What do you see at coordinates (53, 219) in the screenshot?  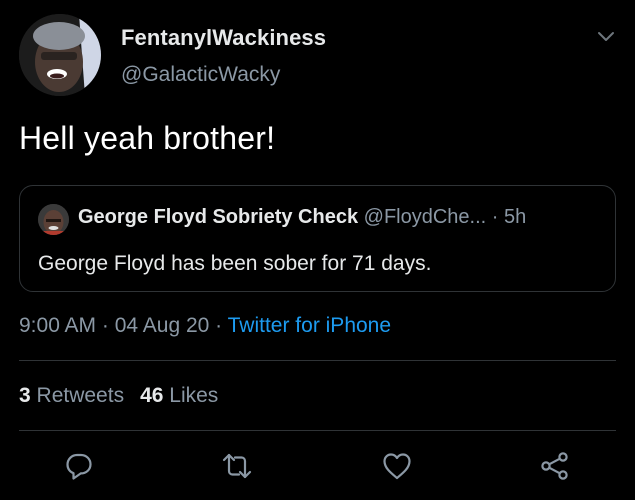 I see `quoted-user-avatar` at bounding box center [53, 219].